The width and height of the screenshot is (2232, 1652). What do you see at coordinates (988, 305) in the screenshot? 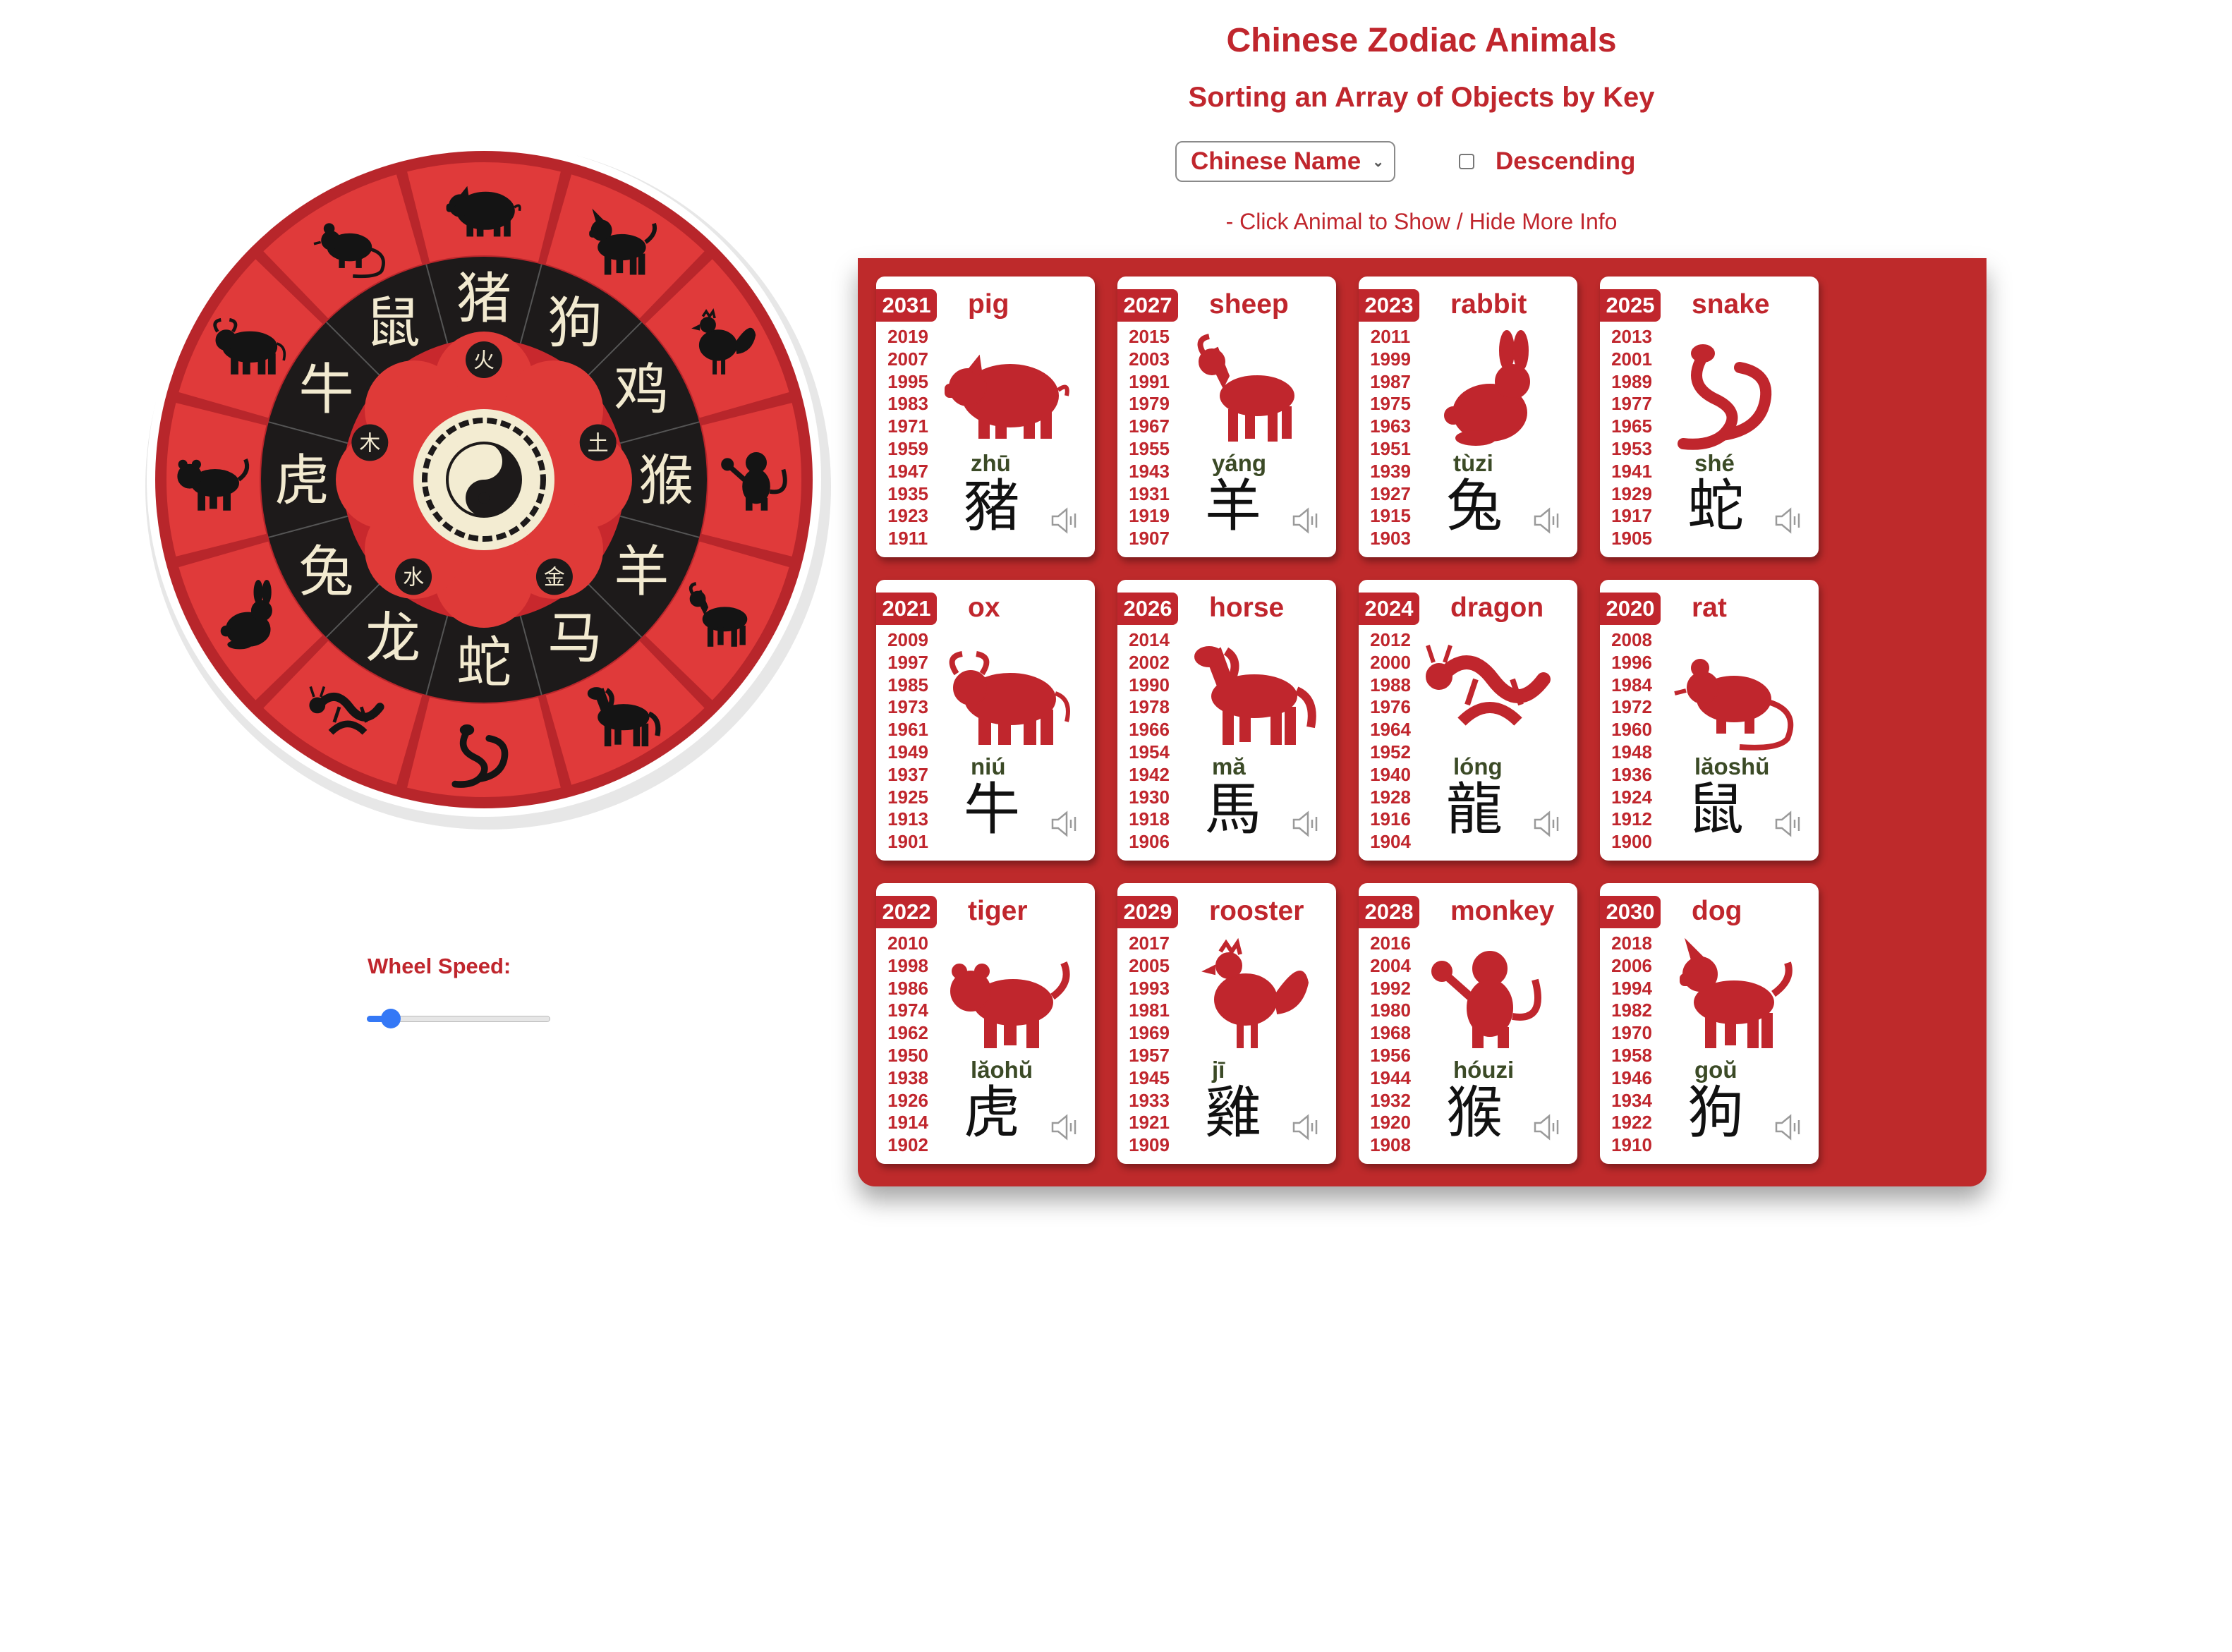
I see `animal-name: pig` at bounding box center [988, 305].